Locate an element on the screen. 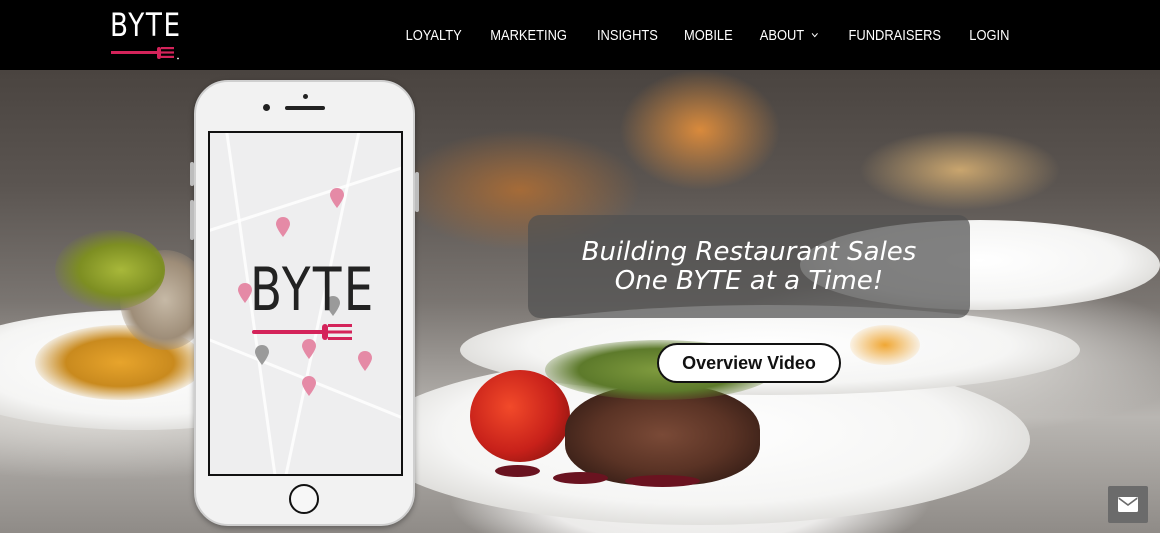 The height and width of the screenshot is (533, 1160). chevron-down-icon is located at coordinates (814, 35).